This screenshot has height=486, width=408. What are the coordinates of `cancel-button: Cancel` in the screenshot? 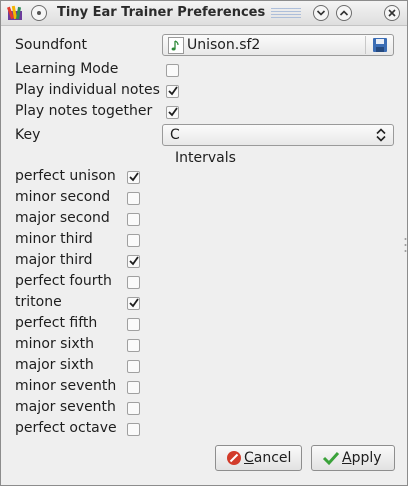 It's located at (258, 458).